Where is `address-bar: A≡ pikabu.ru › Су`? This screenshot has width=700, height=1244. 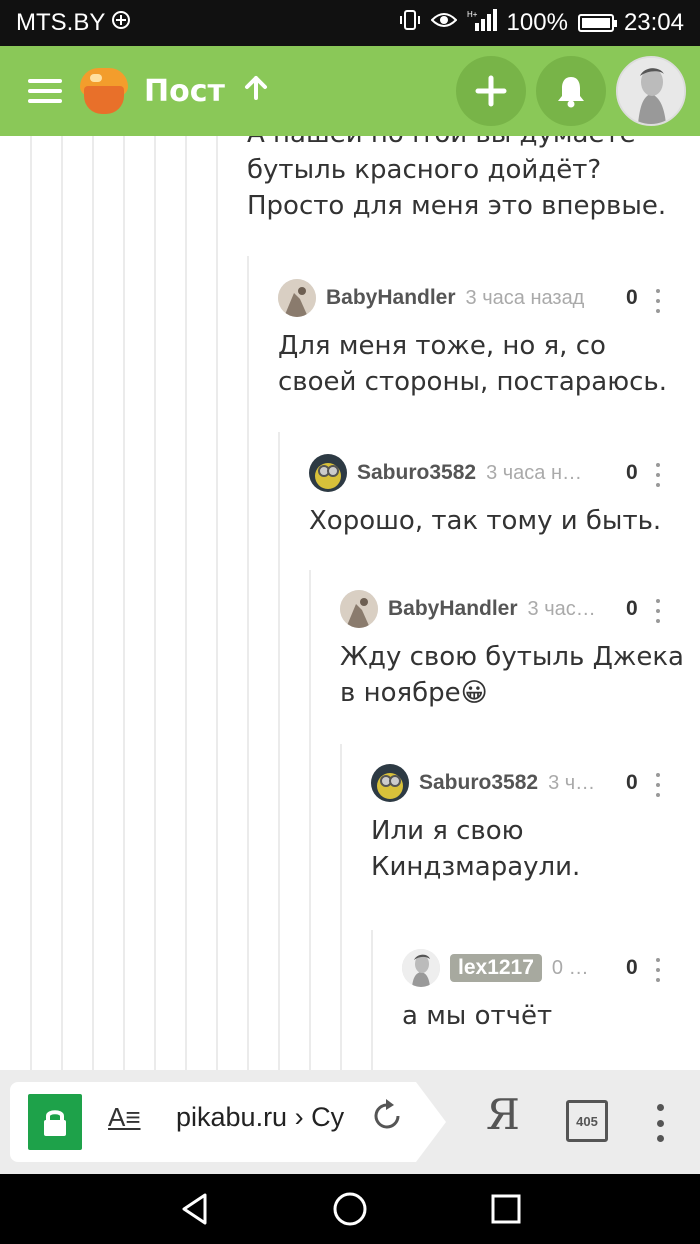
address-bar: A≡ pikabu.ru › Су is located at coordinates (228, 1122).